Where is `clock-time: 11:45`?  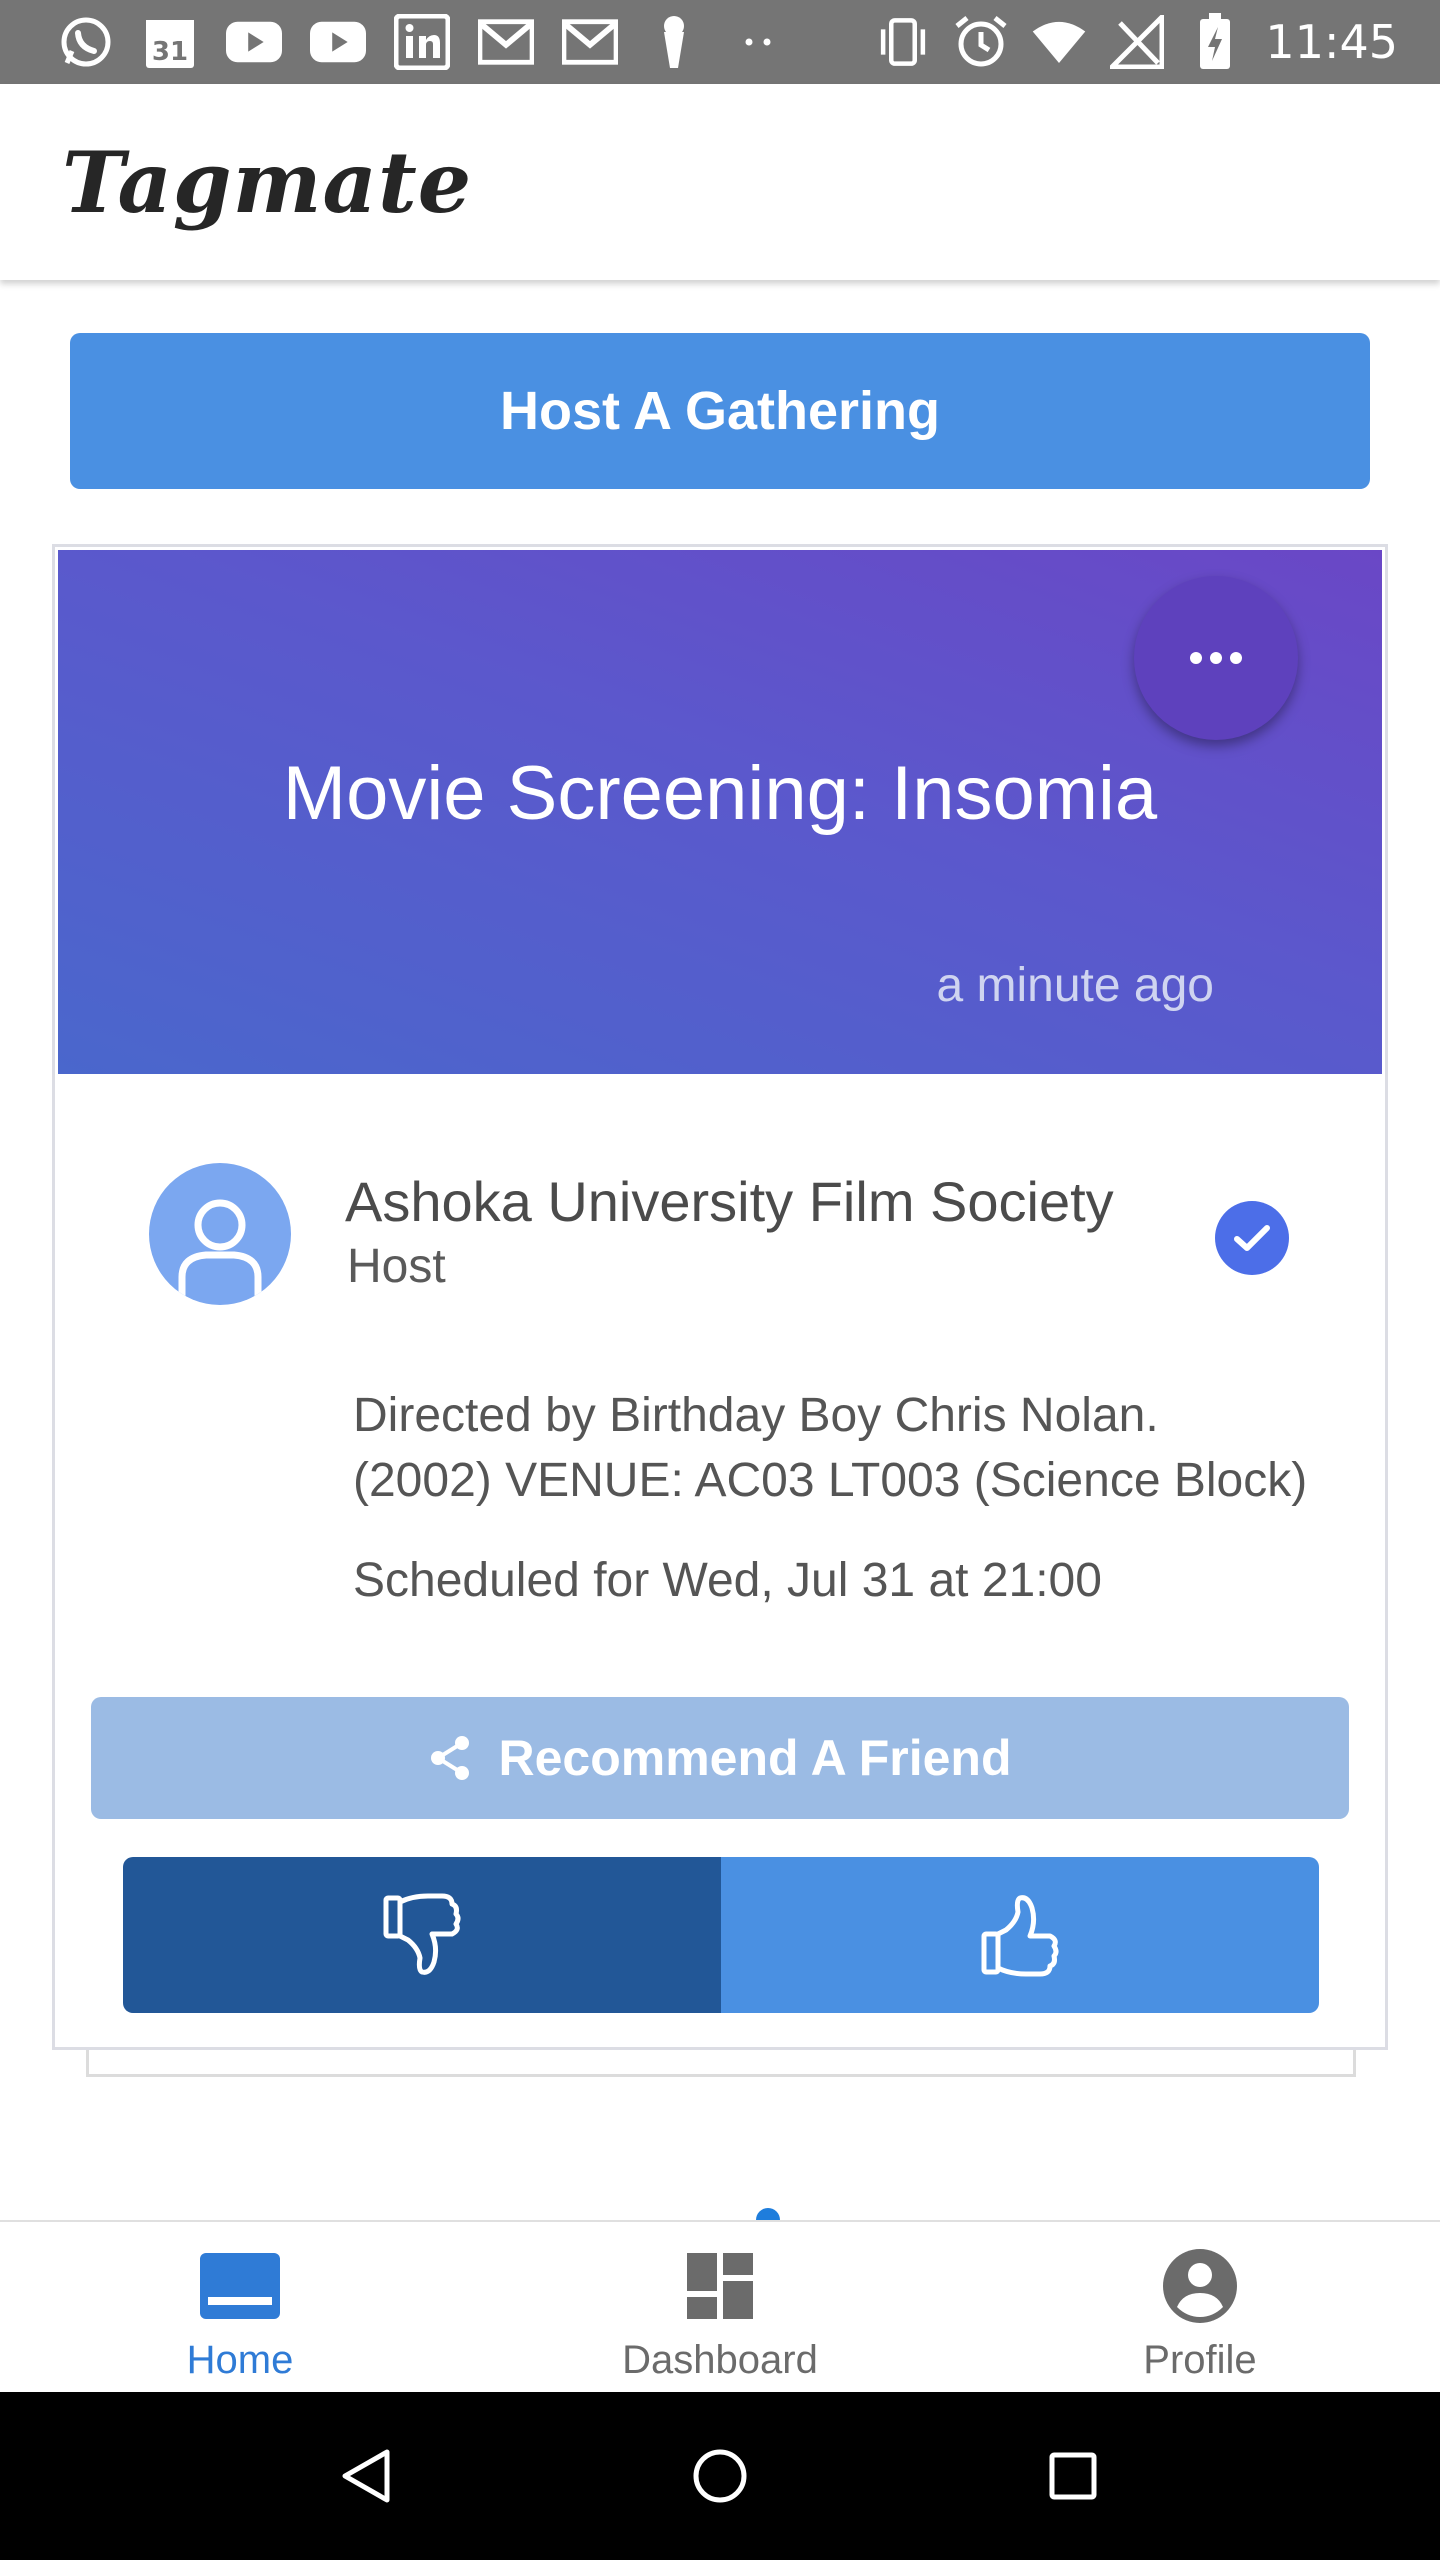 clock-time: 11:45 is located at coordinates (1331, 42).